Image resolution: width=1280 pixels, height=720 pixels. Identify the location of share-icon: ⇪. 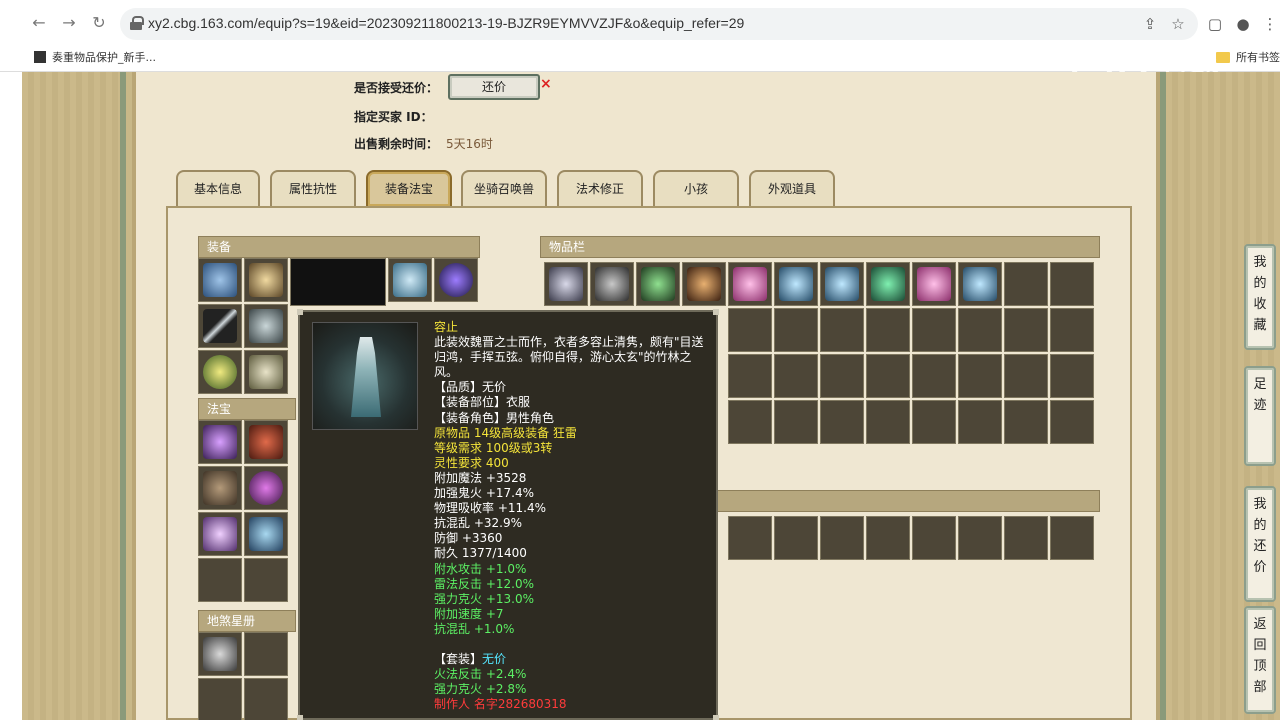
(1150, 24).